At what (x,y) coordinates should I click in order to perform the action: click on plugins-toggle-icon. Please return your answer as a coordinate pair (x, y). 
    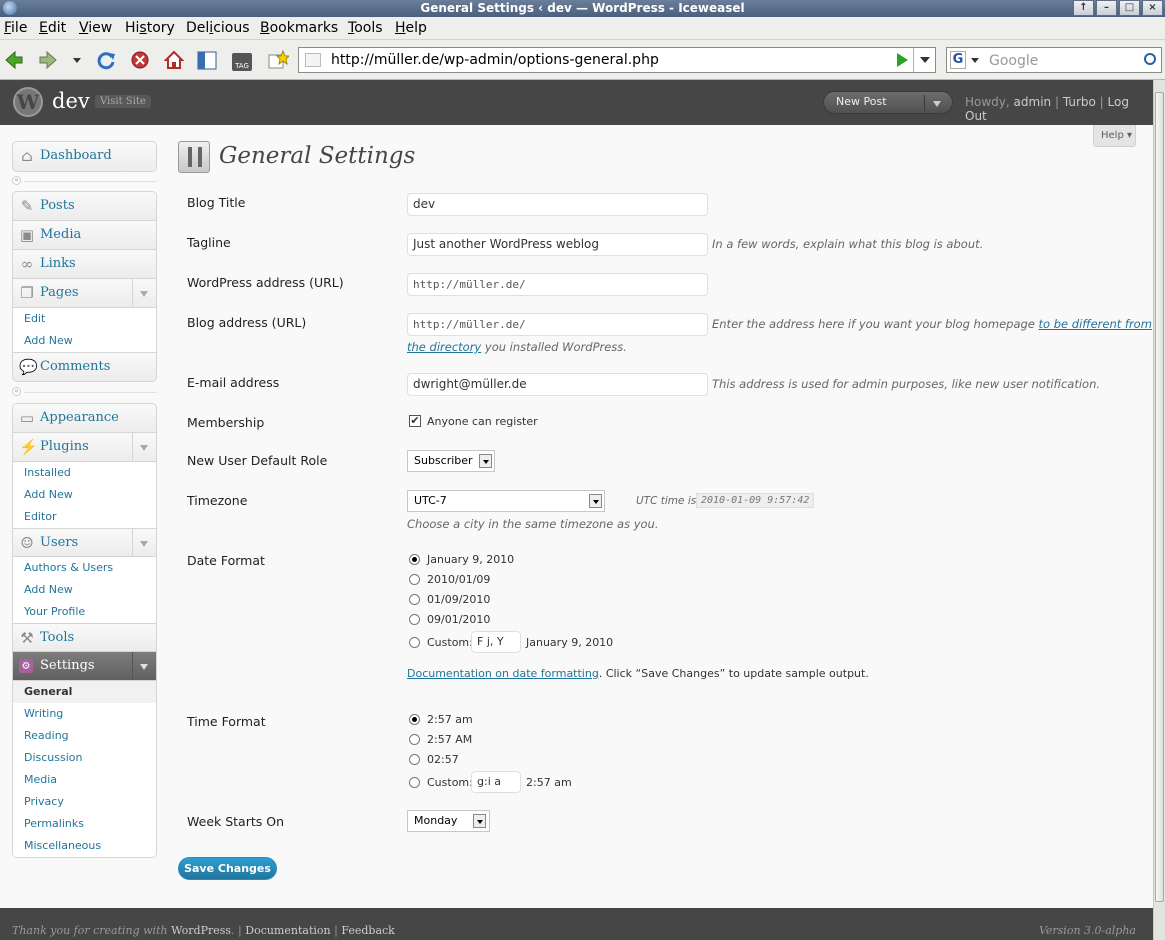
    Looking at the image, I should click on (144, 447).